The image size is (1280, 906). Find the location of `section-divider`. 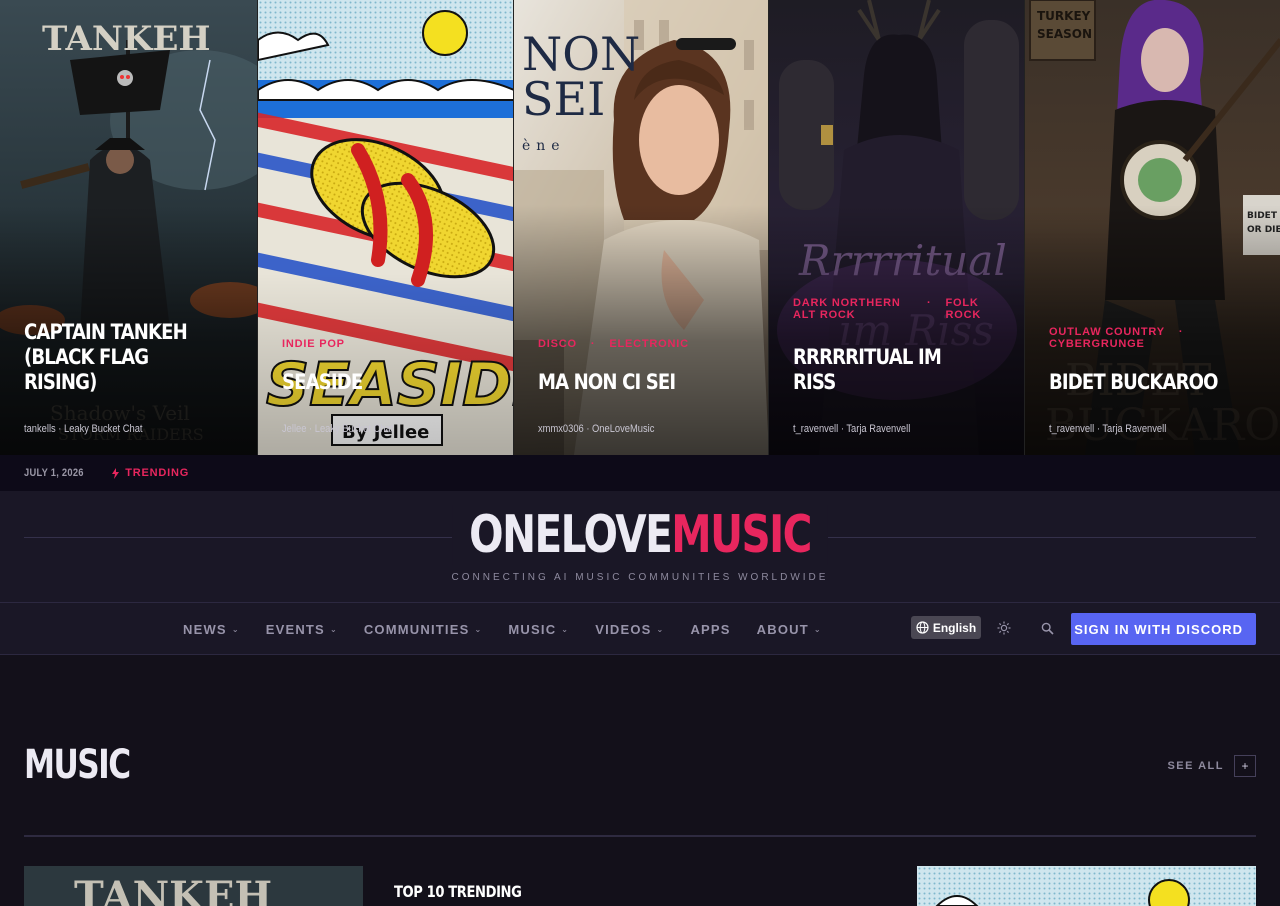

section-divider is located at coordinates (640, 836).